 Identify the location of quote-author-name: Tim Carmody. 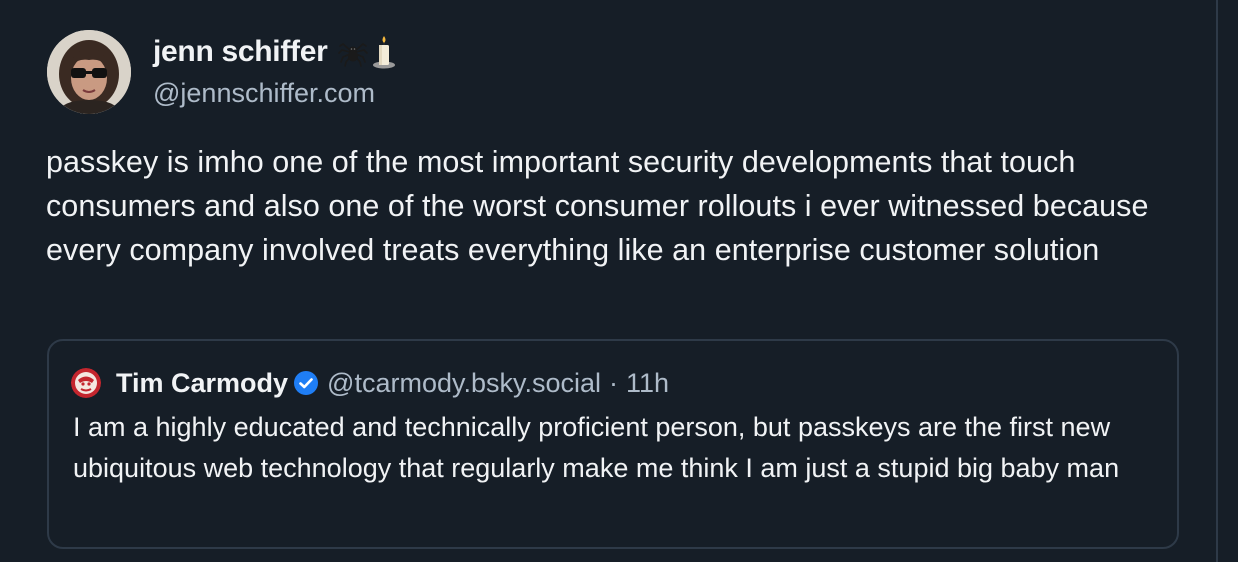
(202, 383).